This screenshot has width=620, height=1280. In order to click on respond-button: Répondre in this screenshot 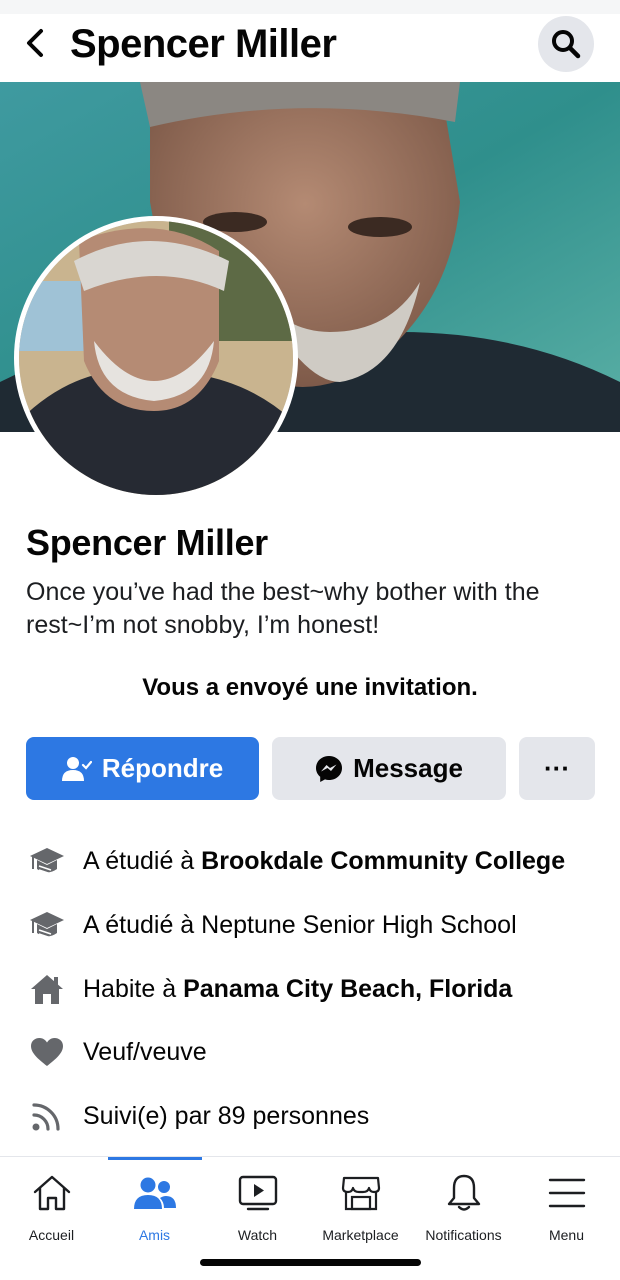, I will do `click(142, 768)`.